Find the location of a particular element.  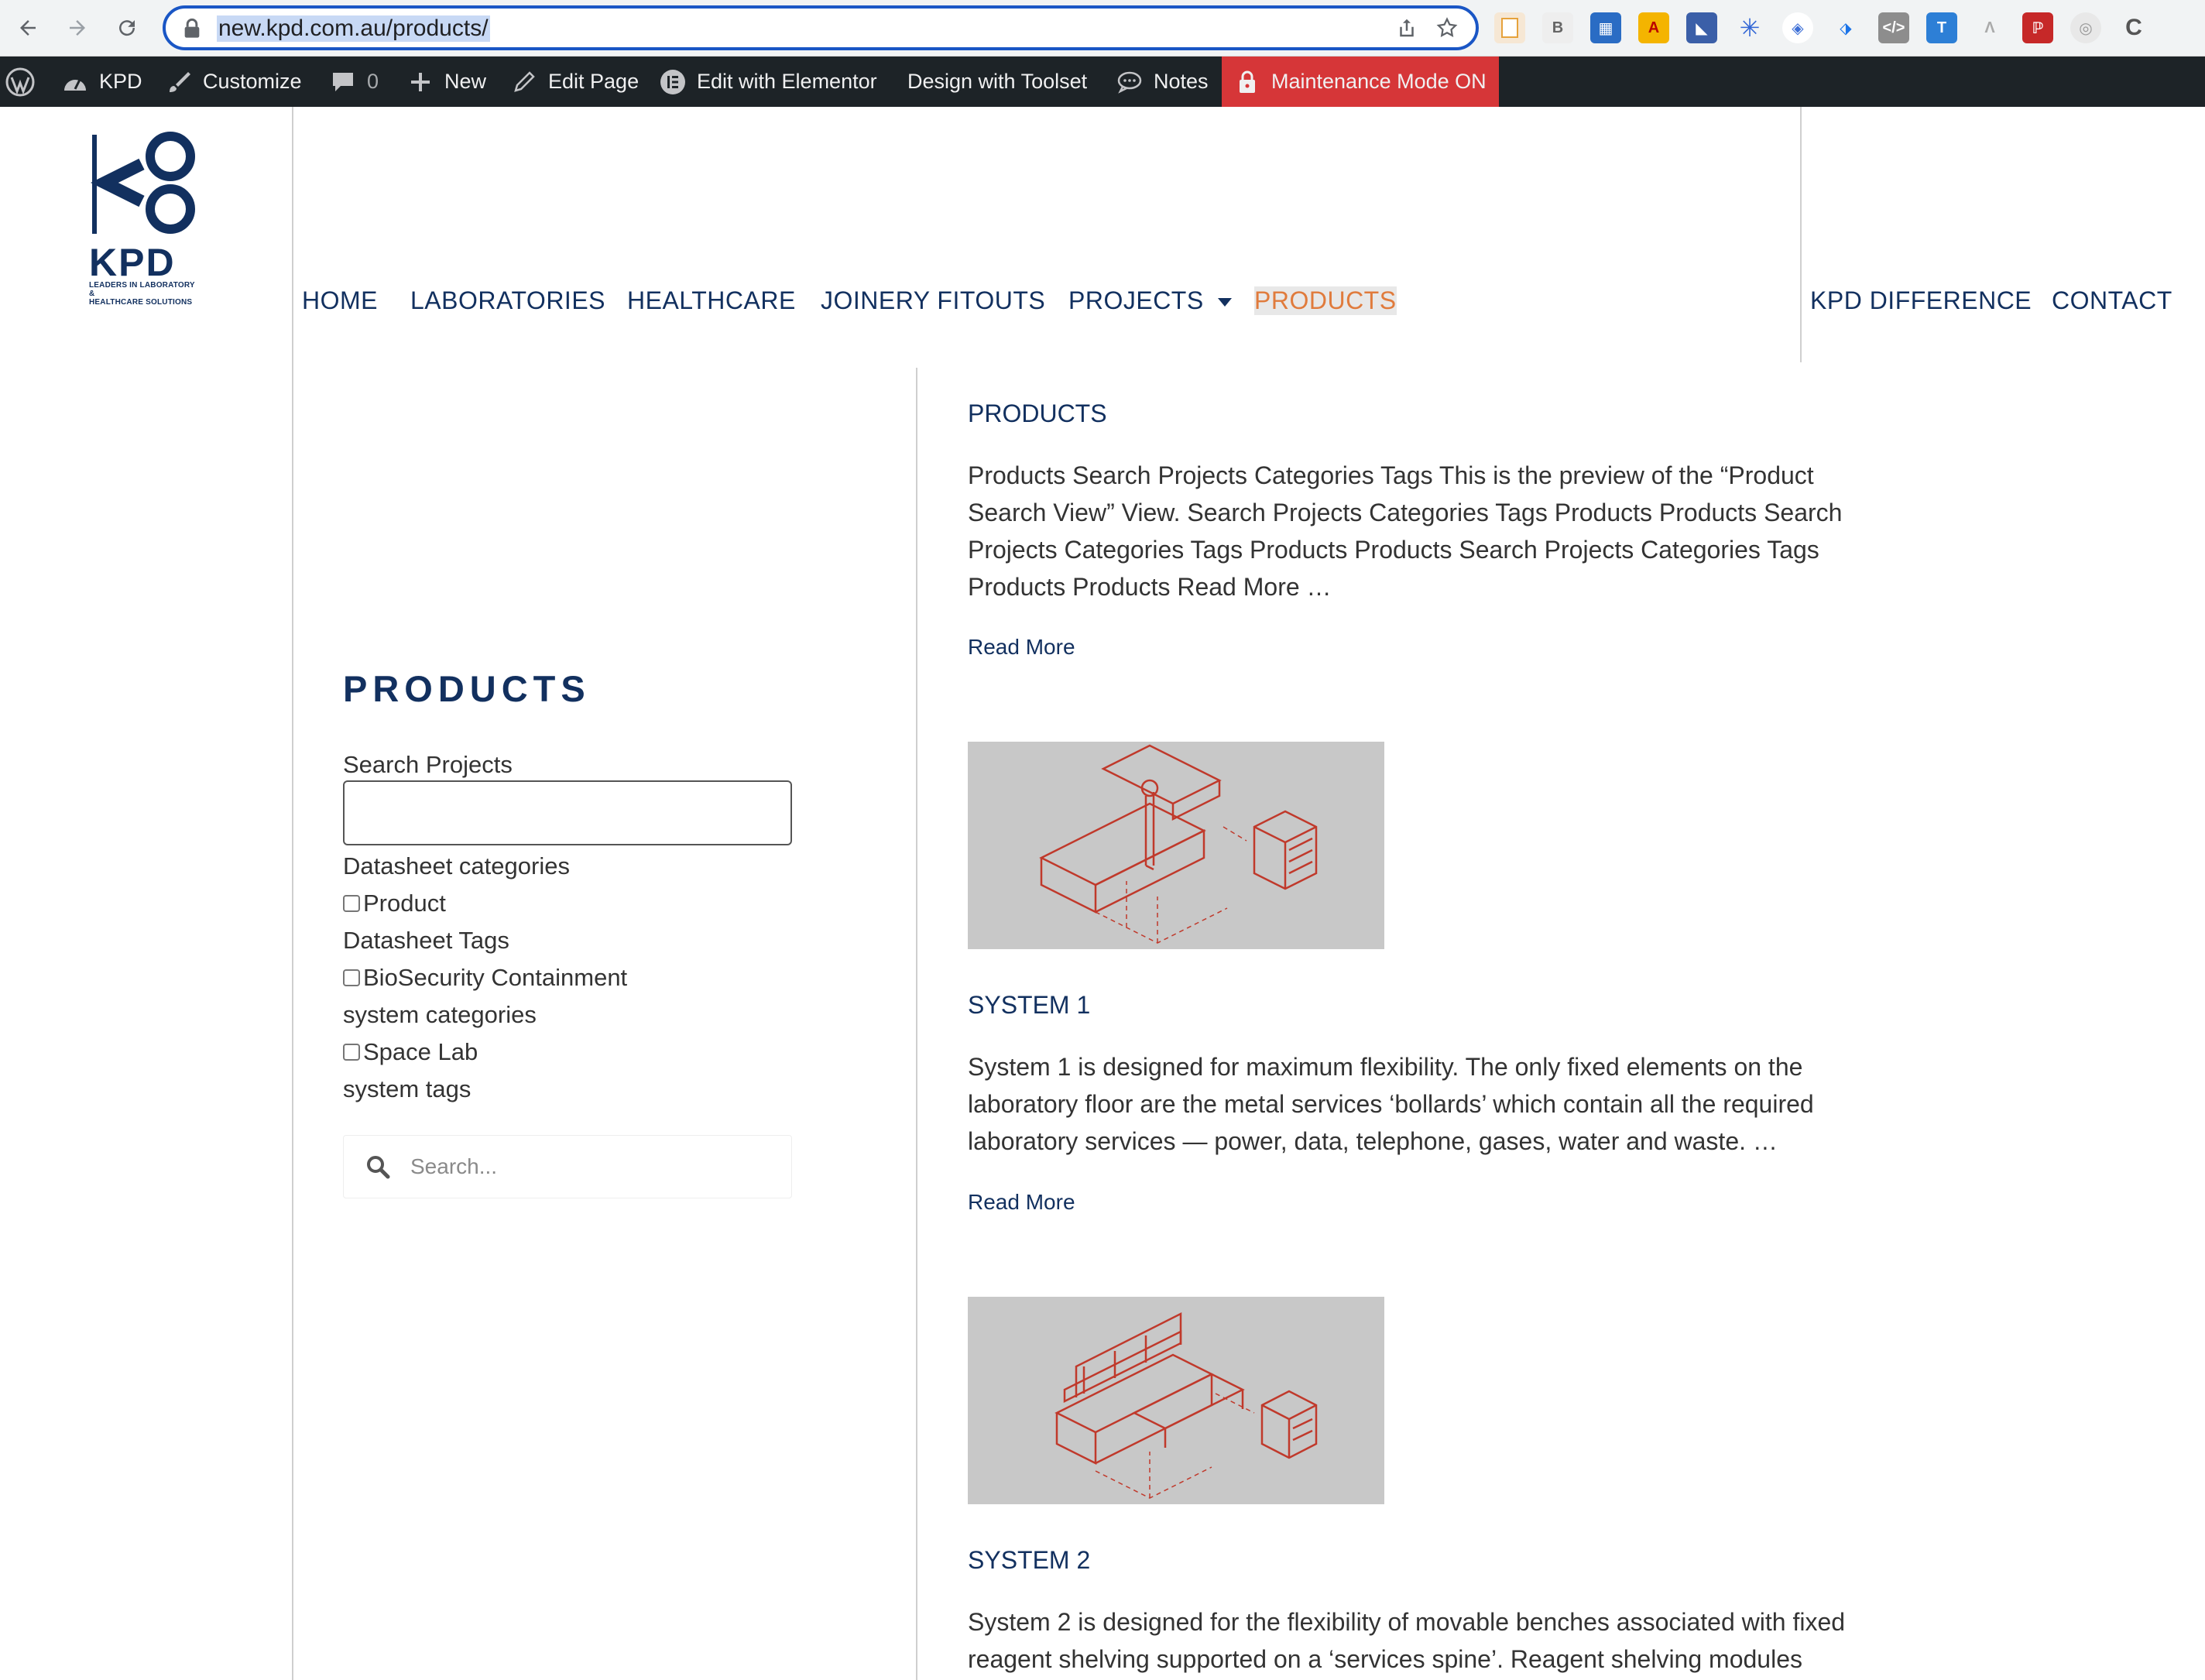

admin-notes-link: Notes is located at coordinates (1162, 82).